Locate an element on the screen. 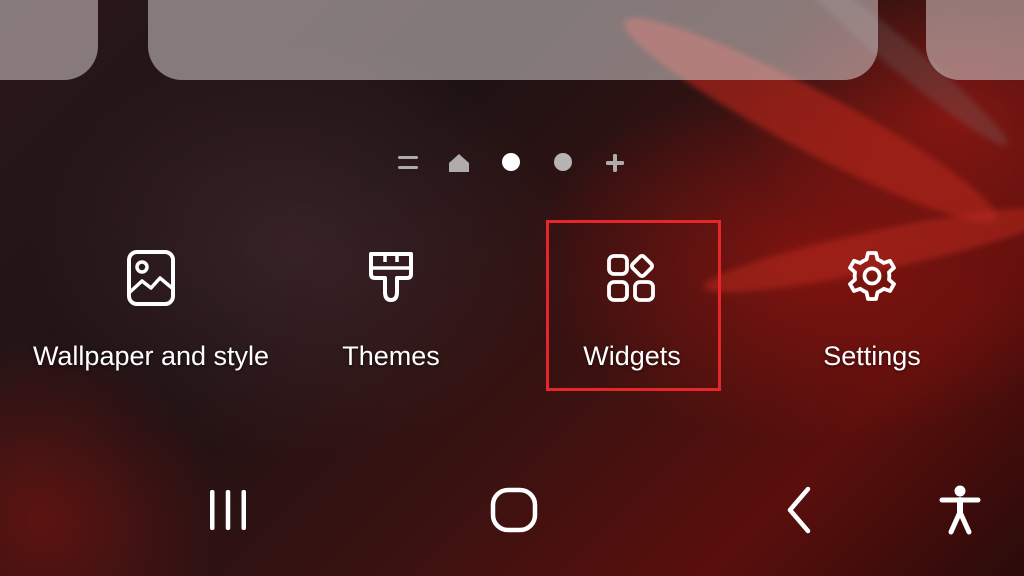 The image size is (1024, 576). back-icon is located at coordinates (800, 510).